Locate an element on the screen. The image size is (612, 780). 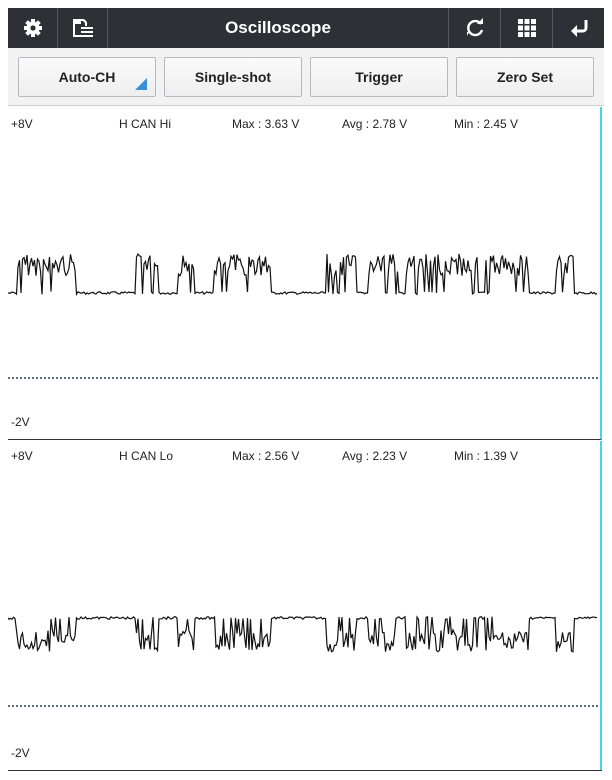
page-title: Oscilloscope is located at coordinates (278, 27).